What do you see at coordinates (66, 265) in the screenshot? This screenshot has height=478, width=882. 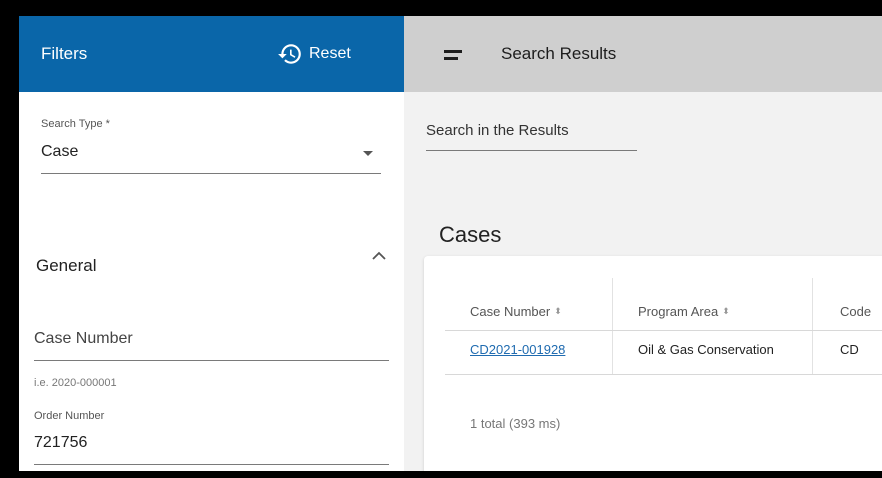 I see `general-section-title: General` at bounding box center [66, 265].